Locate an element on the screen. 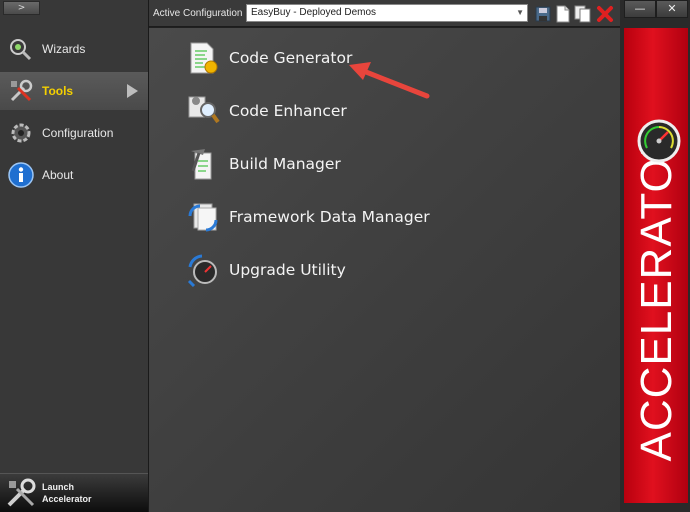 The image size is (690, 512). save-icon is located at coordinates (542, 13).